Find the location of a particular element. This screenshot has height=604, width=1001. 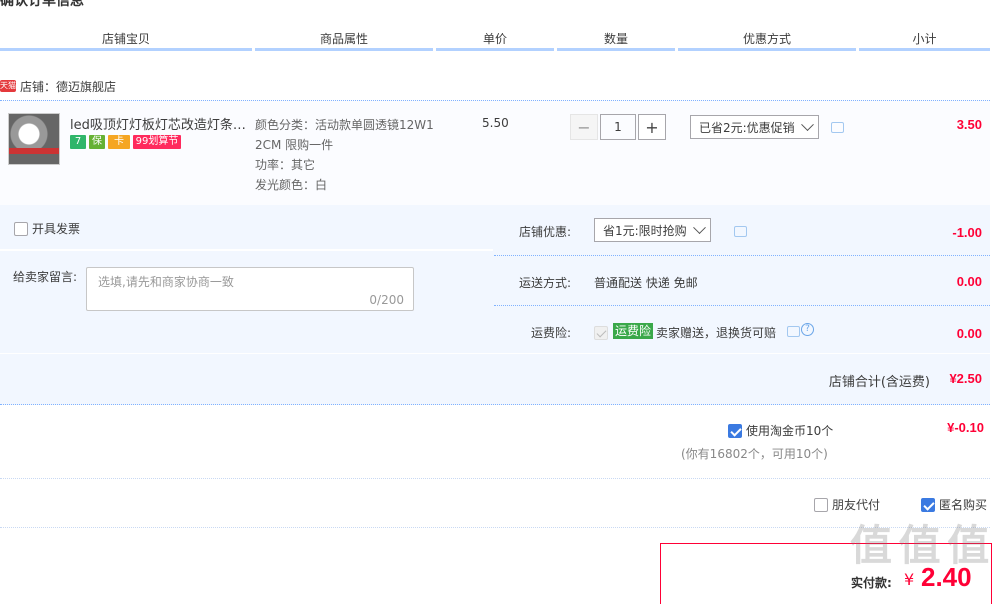

seven-day-return-icon: 7 is located at coordinates (78, 142).